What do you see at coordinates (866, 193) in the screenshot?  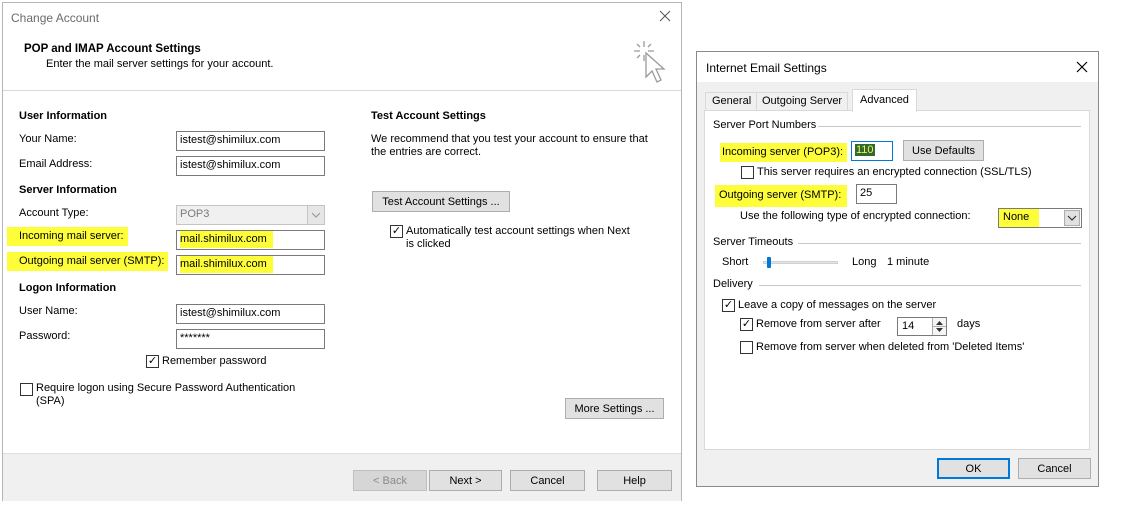 I see `outgoing-port-value: 25` at bounding box center [866, 193].